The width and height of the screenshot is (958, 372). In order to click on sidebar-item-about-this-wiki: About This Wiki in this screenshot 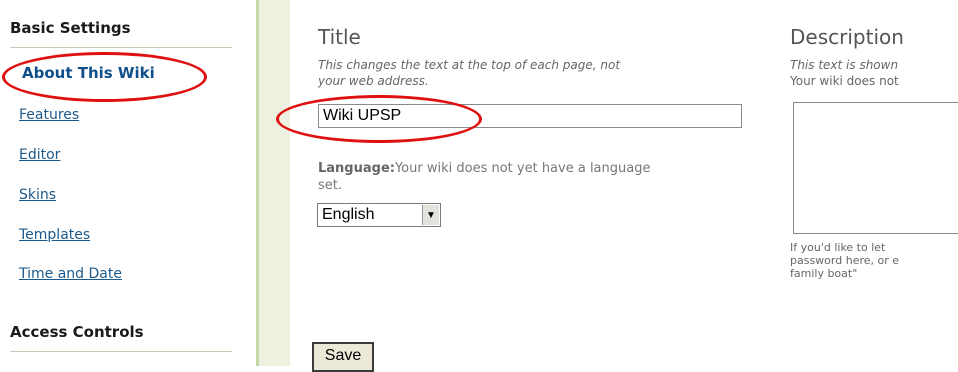, I will do `click(88, 73)`.